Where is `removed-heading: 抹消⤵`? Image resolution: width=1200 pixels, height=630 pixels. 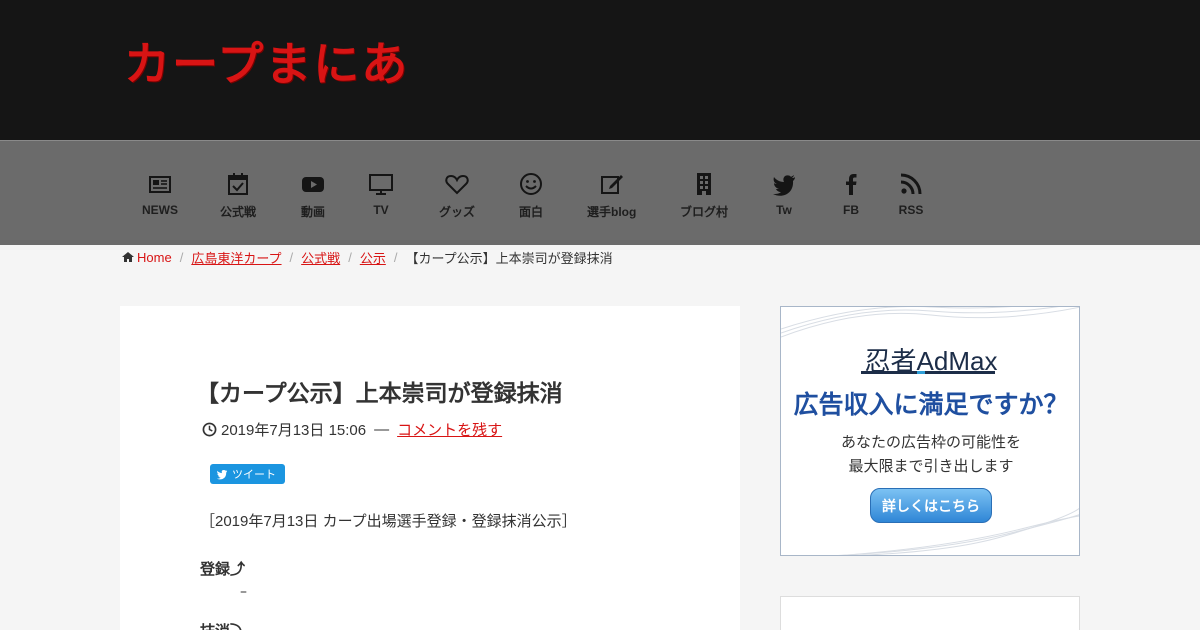
removed-heading: 抹消⤵ is located at coordinates (222, 625).